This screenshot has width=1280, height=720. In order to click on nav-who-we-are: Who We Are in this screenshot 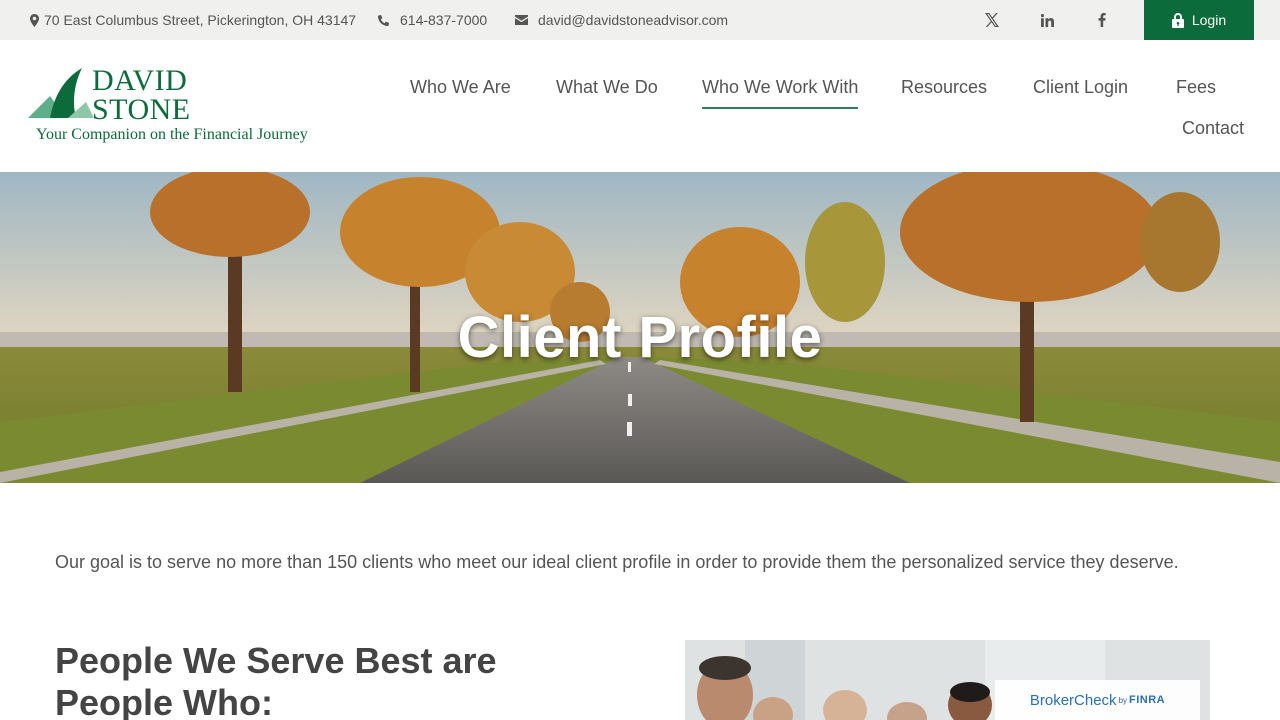, I will do `click(460, 87)`.